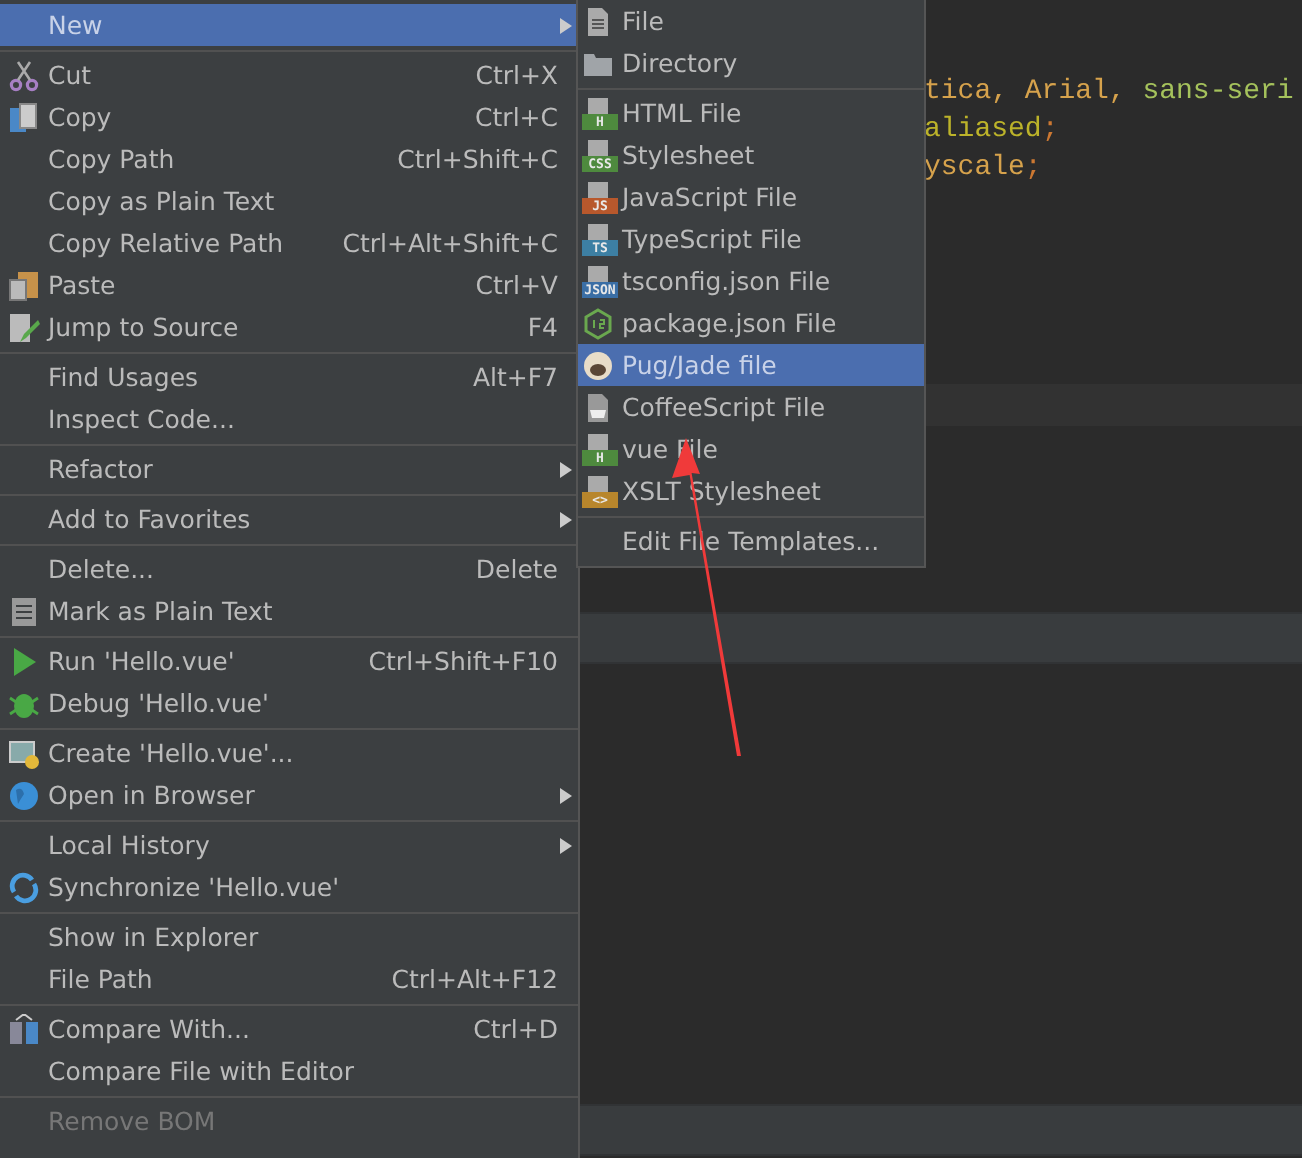 This screenshot has width=1302, height=1158. I want to click on menu-item: Copy Path Ctrl+Shift+C, so click(289, 159).